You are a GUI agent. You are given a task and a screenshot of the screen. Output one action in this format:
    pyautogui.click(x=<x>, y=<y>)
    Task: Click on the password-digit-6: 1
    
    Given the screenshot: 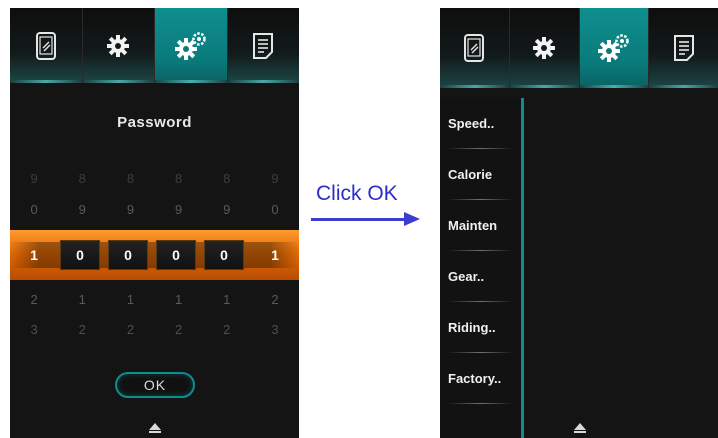 What is the action you would take?
    pyautogui.click(x=275, y=255)
    